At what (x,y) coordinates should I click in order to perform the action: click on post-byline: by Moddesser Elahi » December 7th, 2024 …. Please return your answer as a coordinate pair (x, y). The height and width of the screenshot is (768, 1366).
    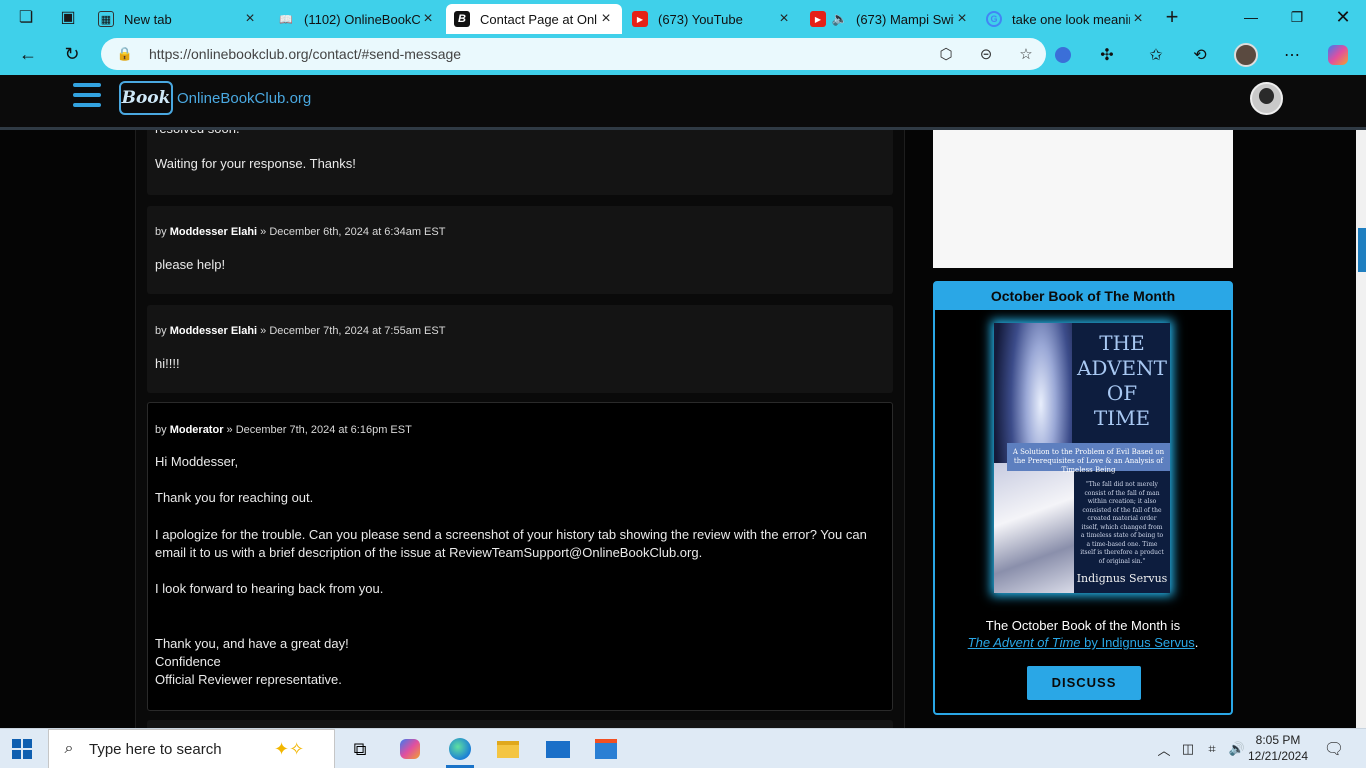
    Looking at the image, I should click on (300, 331).